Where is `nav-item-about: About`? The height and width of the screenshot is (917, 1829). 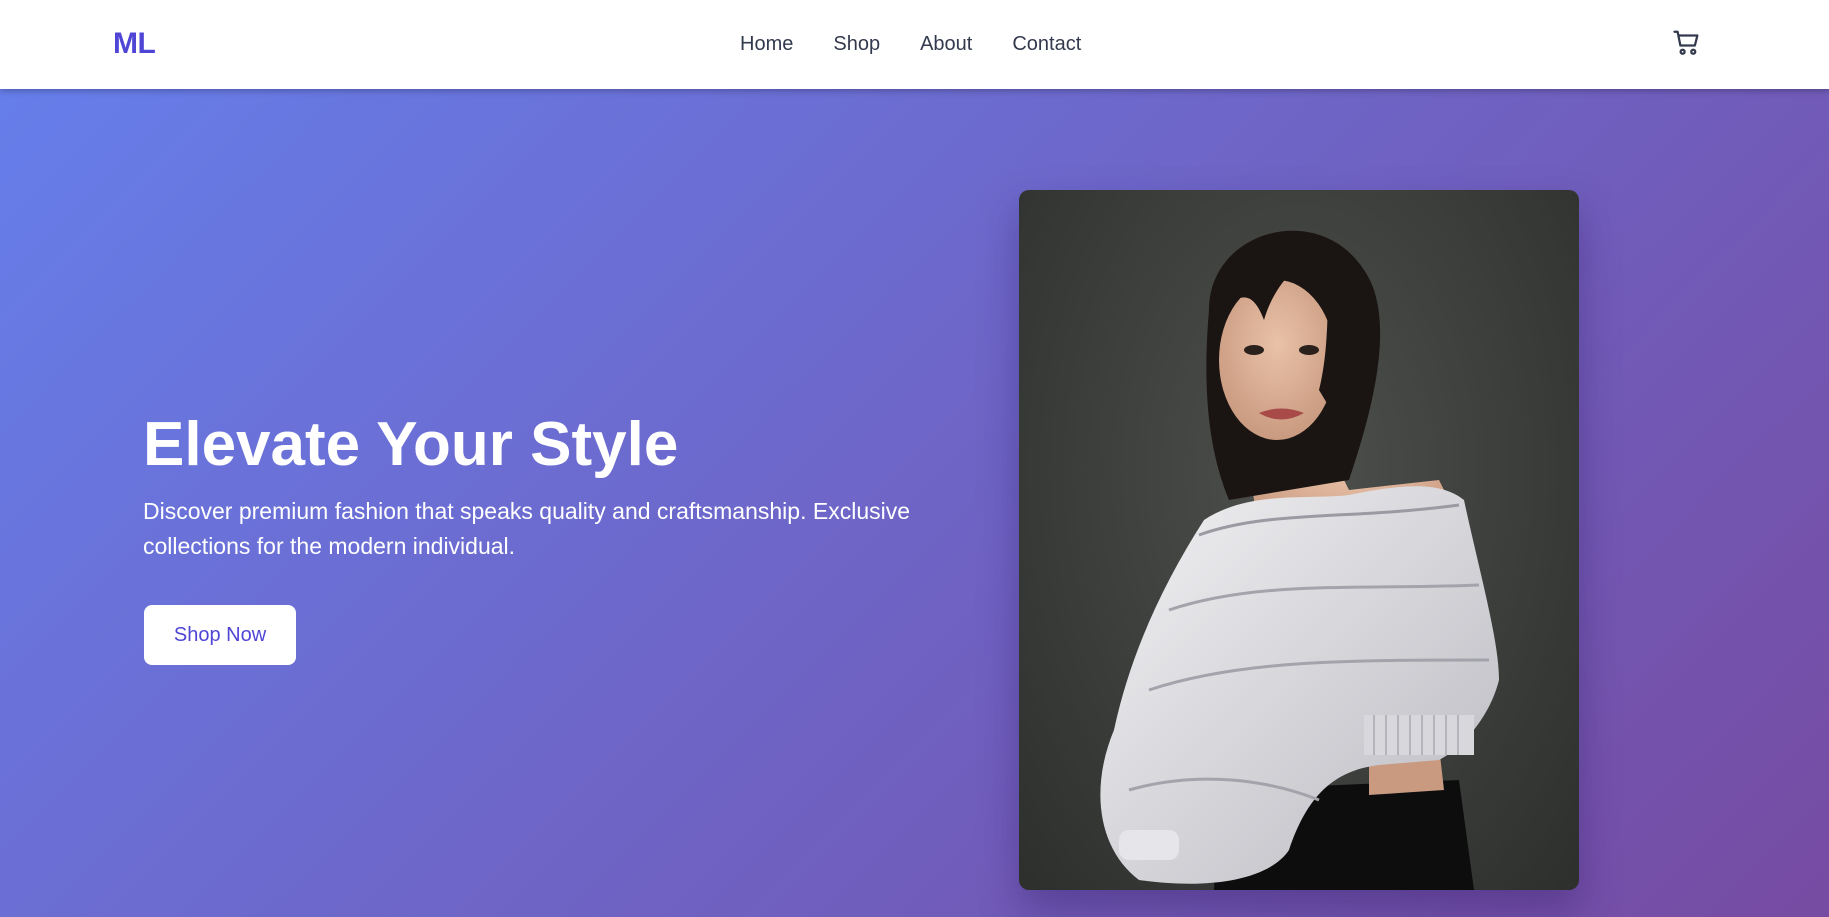
nav-item-about: About is located at coordinates (946, 44).